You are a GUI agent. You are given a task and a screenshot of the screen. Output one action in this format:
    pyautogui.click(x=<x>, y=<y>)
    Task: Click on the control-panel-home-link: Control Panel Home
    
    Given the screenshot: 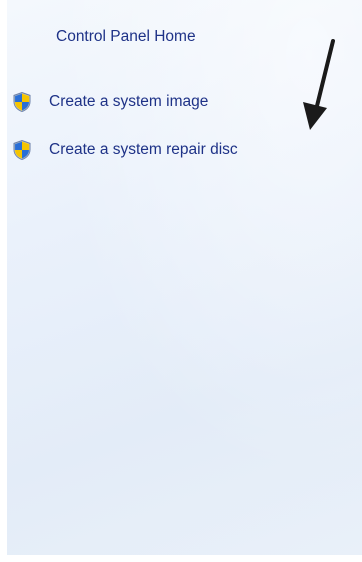 What is the action you would take?
    pyautogui.click(x=126, y=37)
    